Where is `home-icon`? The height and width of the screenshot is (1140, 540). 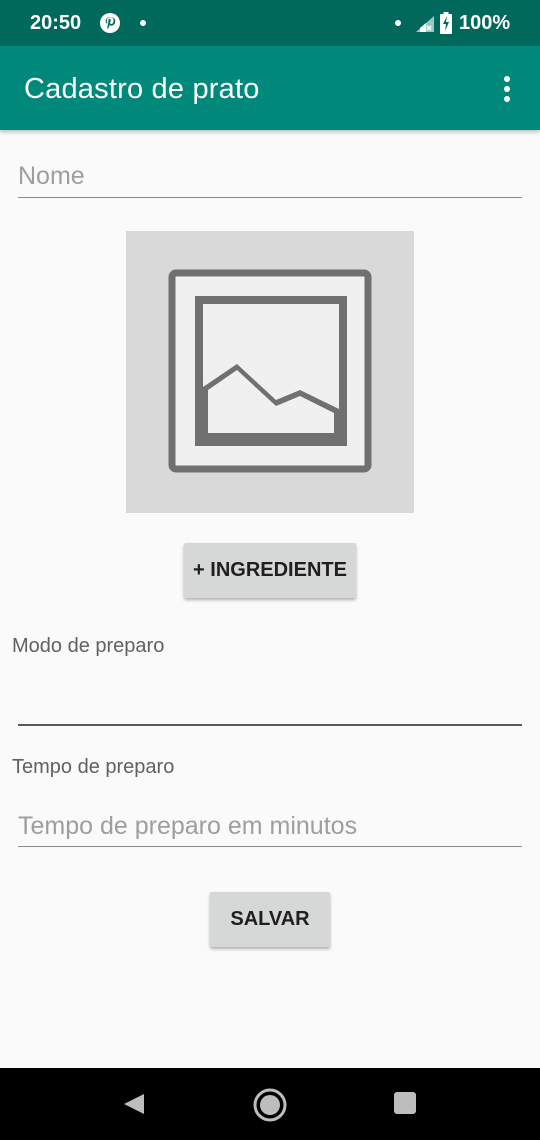 home-icon is located at coordinates (270, 1105).